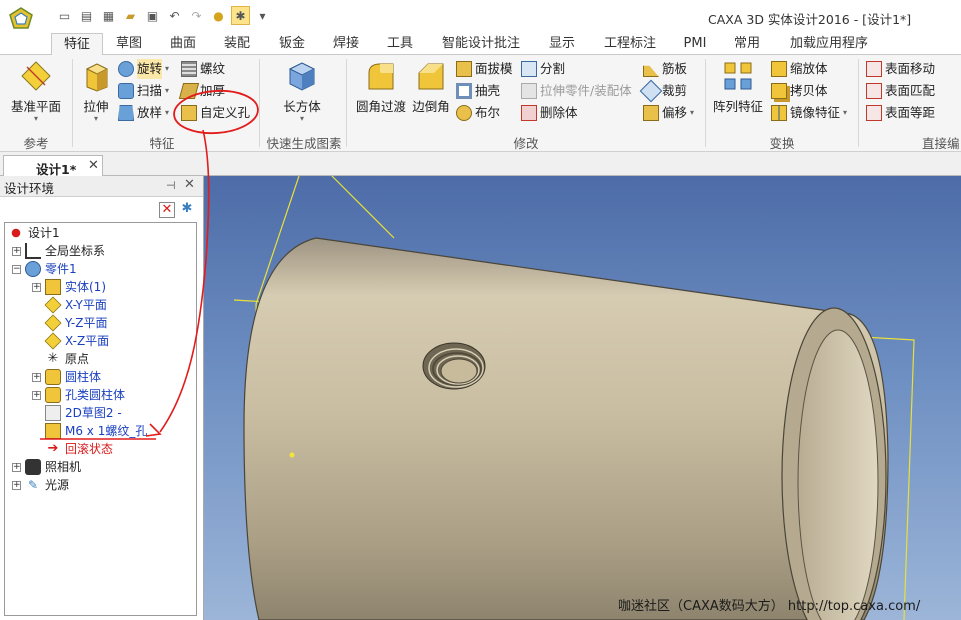 This screenshot has width=961, height=620. Describe the element at coordinates (130, 15) in the screenshot. I see `folder-icon: ▰` at that location.